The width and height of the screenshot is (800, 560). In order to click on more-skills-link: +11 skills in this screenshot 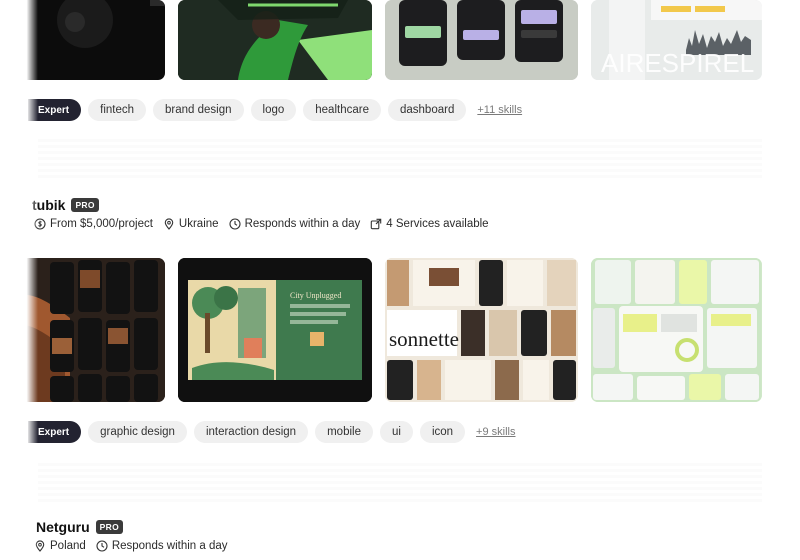, I will do `click(499, 110)`.